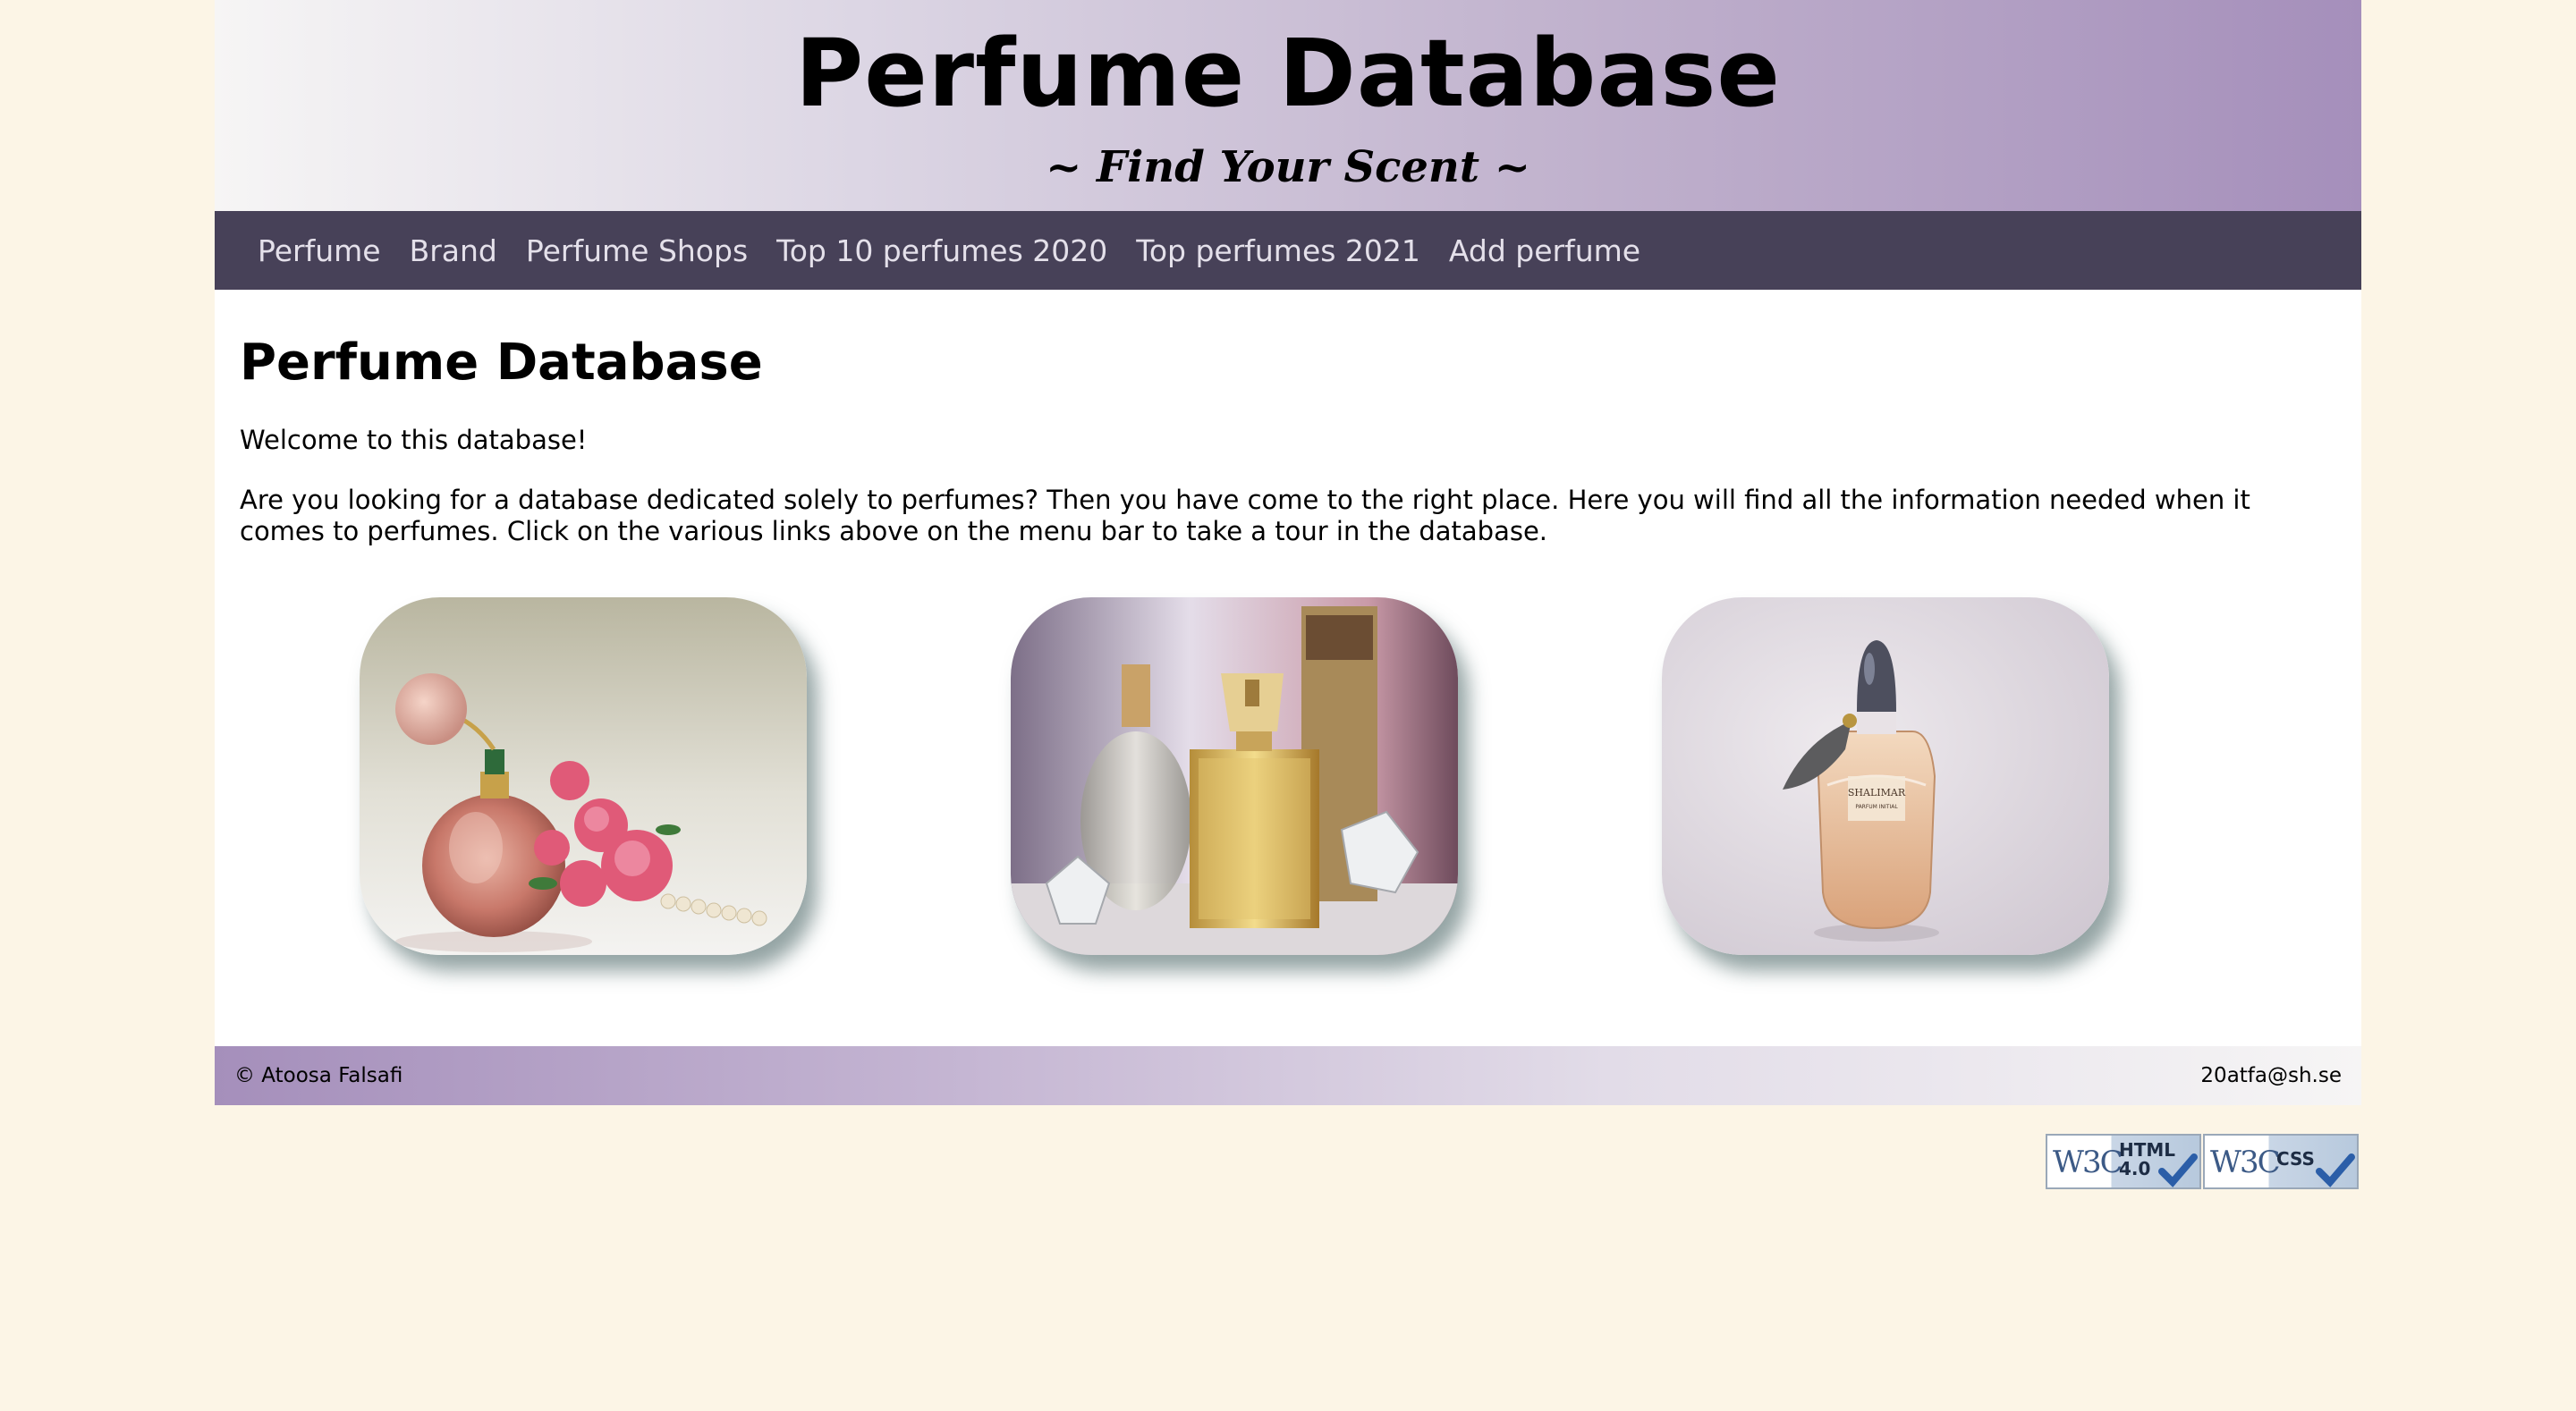 This screenshot has width=2576, height=1411. I want to click on site-header: Perfume Database ~ Find Your Scent ~, so click(1288, 106).